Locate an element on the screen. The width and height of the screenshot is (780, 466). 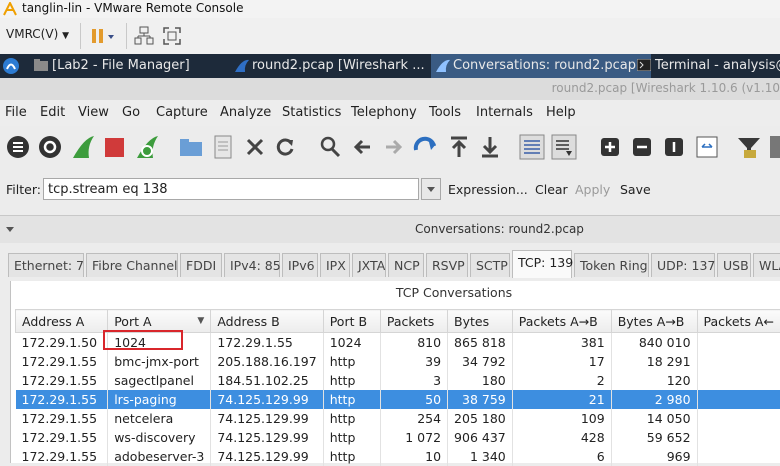
resize-columns-icon is located at coordinates (707, 147).